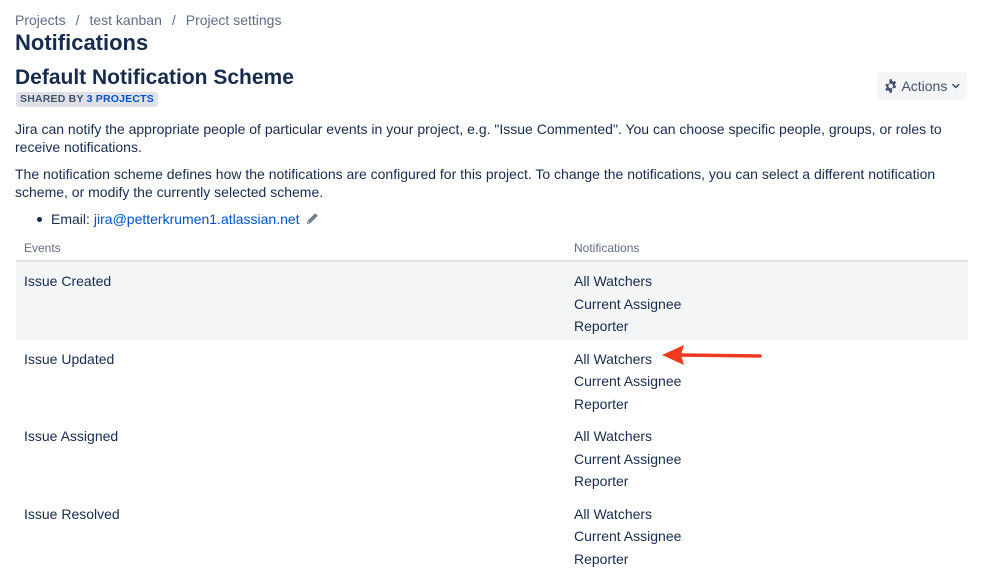 The height and width of the screenshot is (568, 999). I want to click on actions-label: Actions, so click(924, 86).